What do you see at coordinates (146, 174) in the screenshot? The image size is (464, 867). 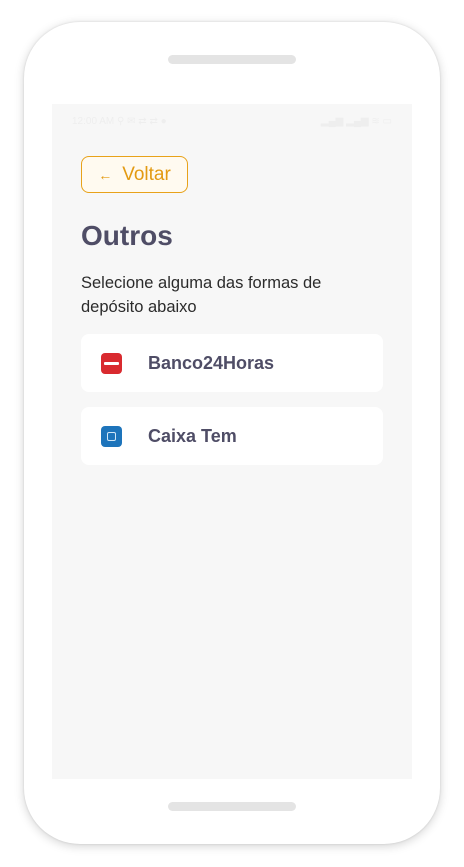 I see `back-button-label: Voltar` at bounding box center [146, 174].